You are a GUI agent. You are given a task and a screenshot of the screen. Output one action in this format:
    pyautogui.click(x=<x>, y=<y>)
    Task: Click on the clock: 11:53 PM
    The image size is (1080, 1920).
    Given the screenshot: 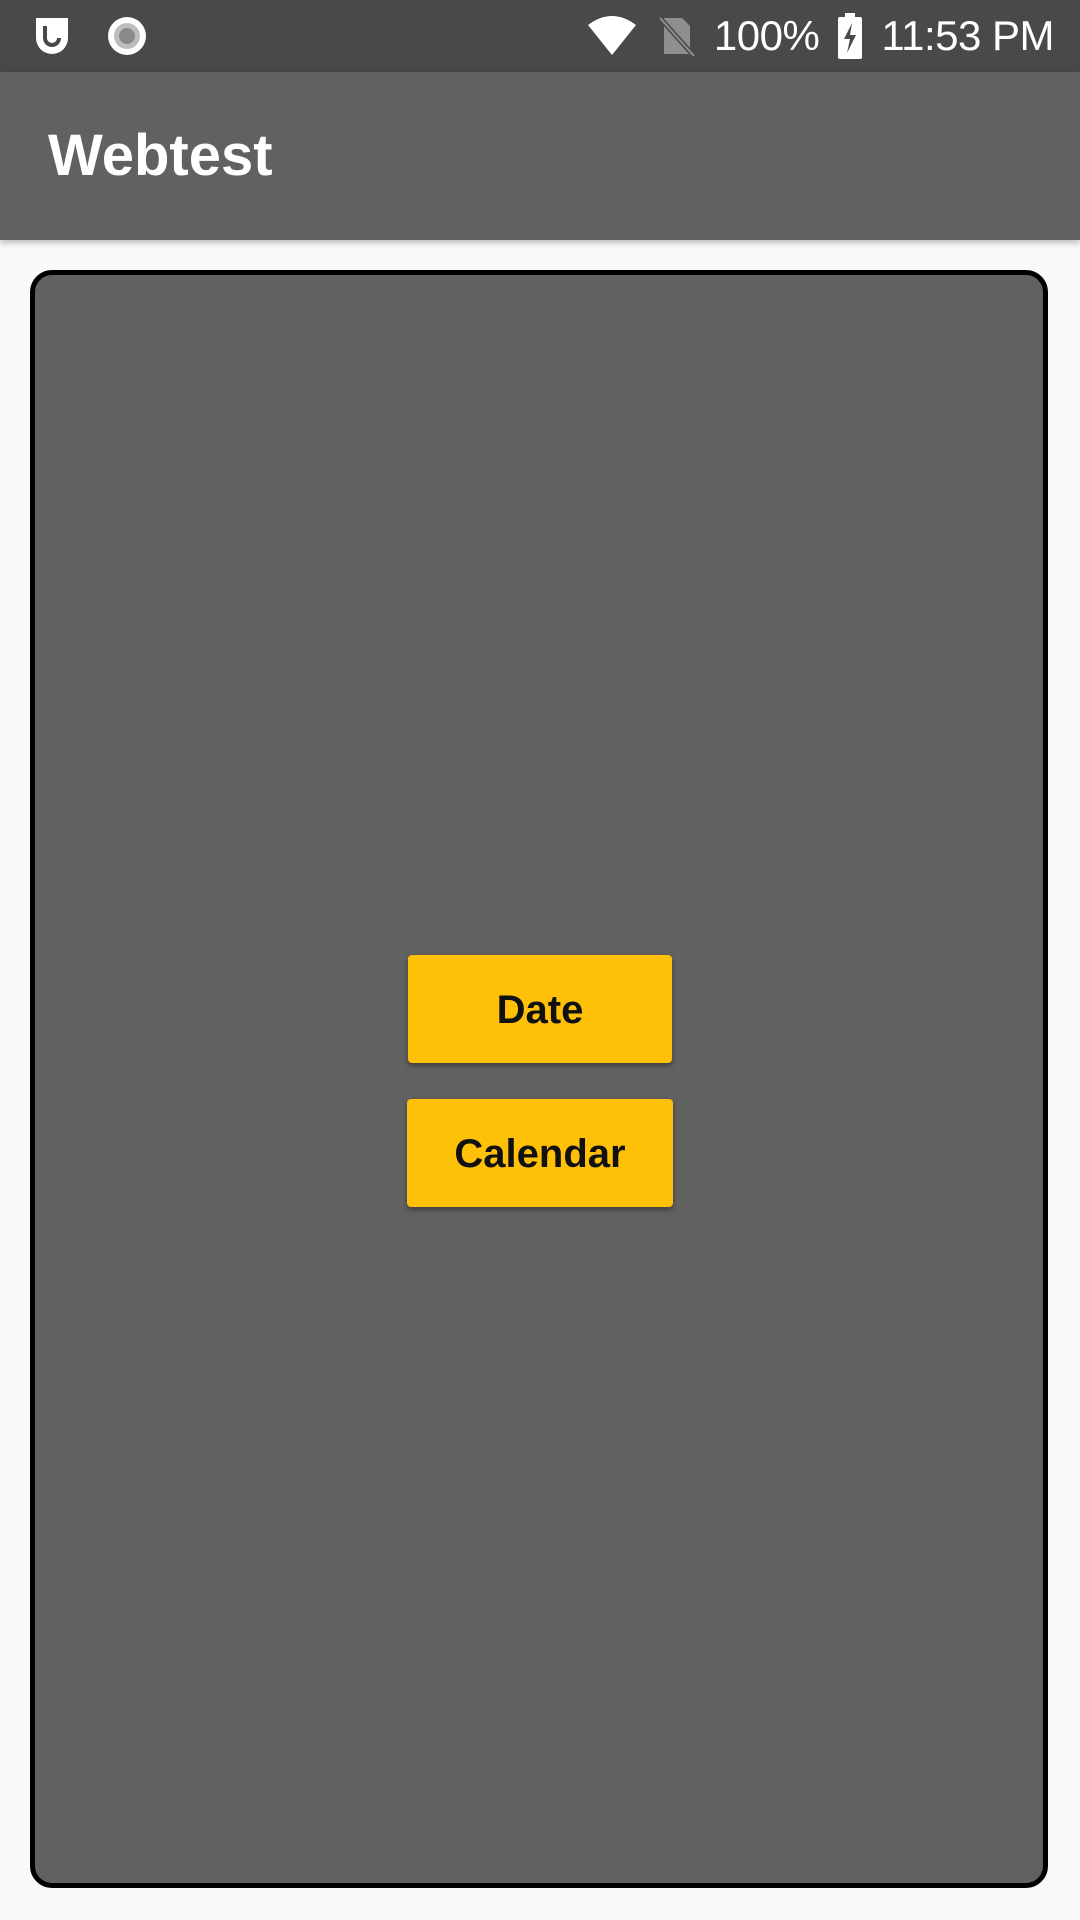 What is the action you would take?
    pyautogui.click(x=967, y=35)
    